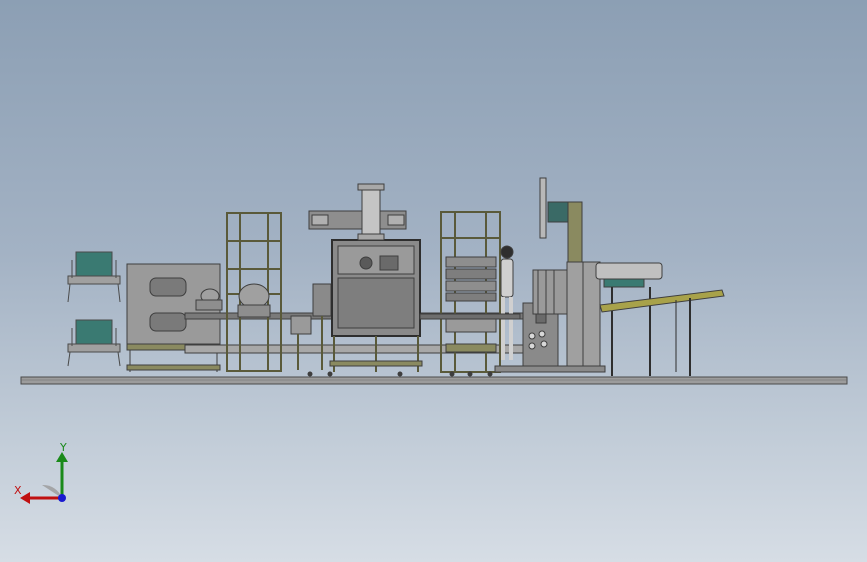  I want to click on machine-body-right, so click(614, 318).